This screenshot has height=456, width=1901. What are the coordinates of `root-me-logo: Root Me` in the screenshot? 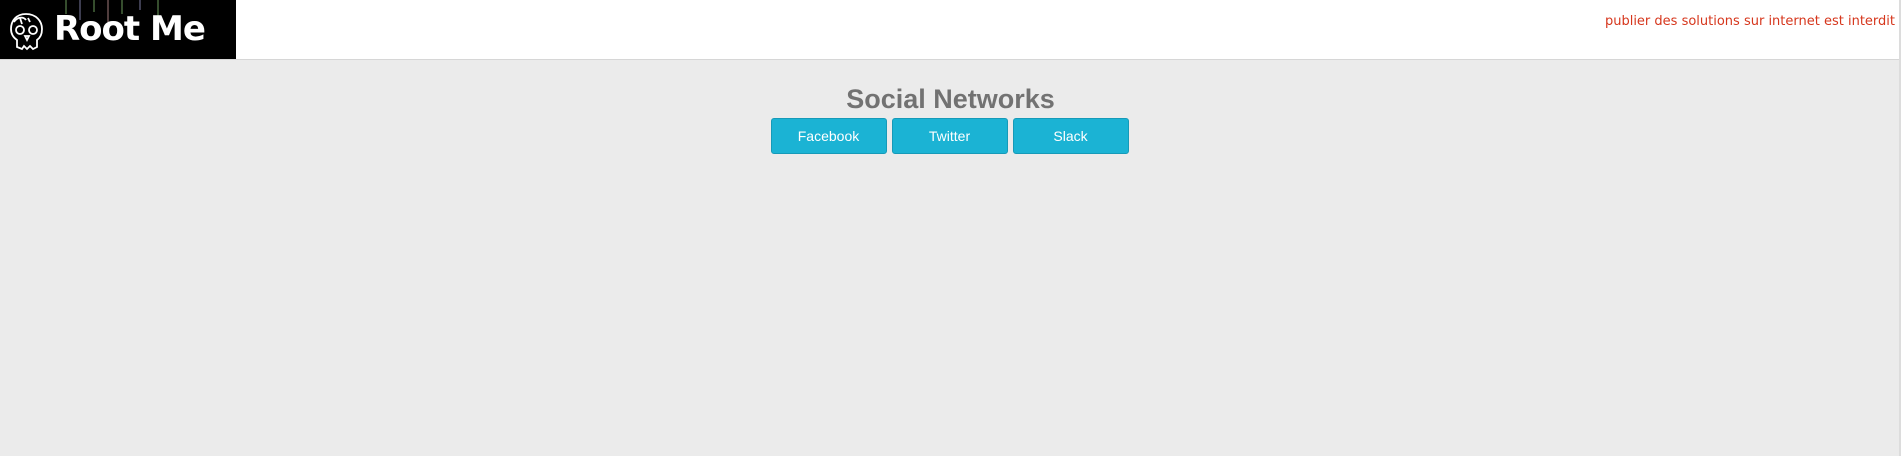 It's located at (118, 29).